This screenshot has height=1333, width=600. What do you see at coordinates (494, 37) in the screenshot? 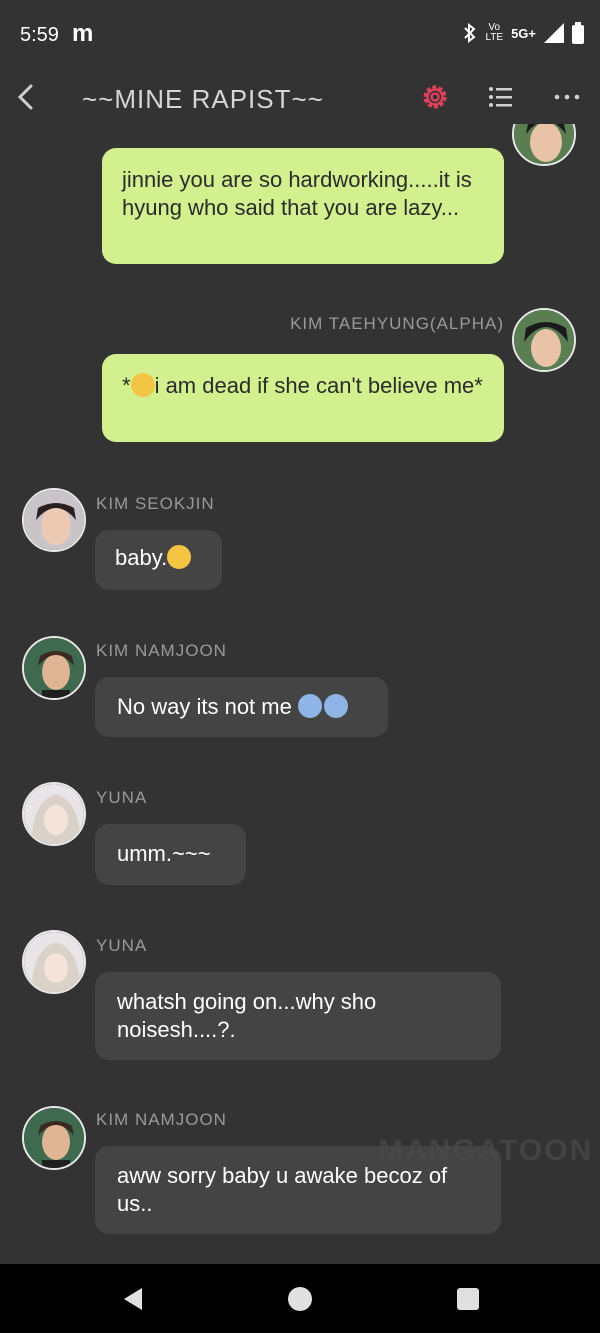
I see `lte-label: LTE` at bounding box center [494, 37].